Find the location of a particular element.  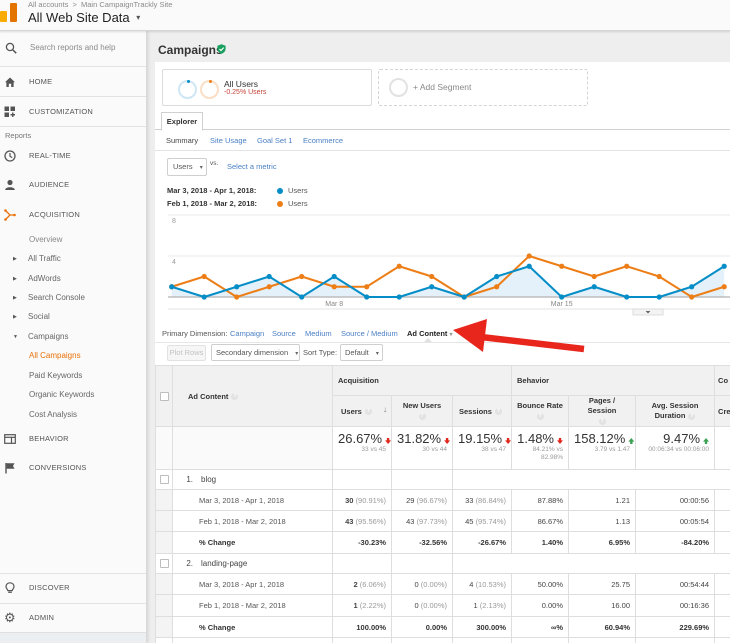

sidebar-item-paid-keywords: Paid Keywords is located at coordinates (73, 376).